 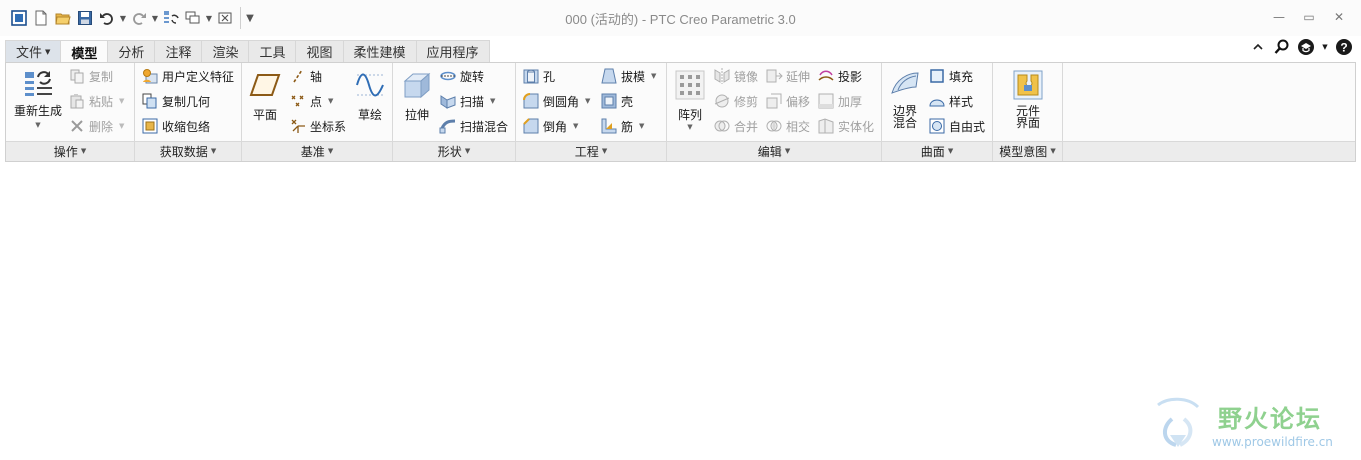 What do you see at coordinates (305, 76) in the screenshot?
I see `axis-button: 轴` at bounding box center [305, 76].